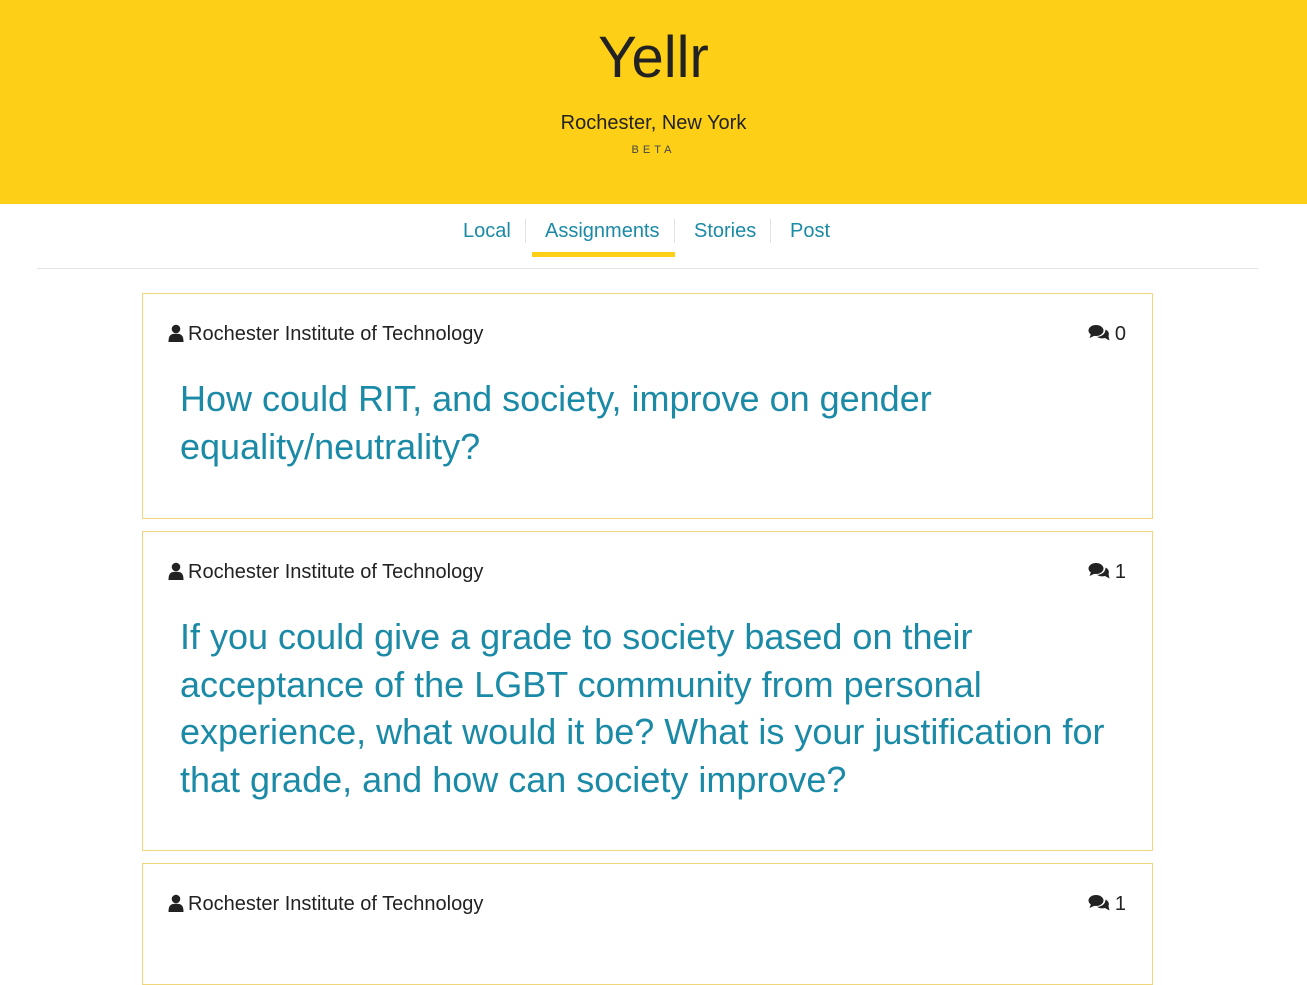 Image resolution: width=1307 pixels, height=985 pixels. I want to click on site-title: Yellr, so click(653, 58).